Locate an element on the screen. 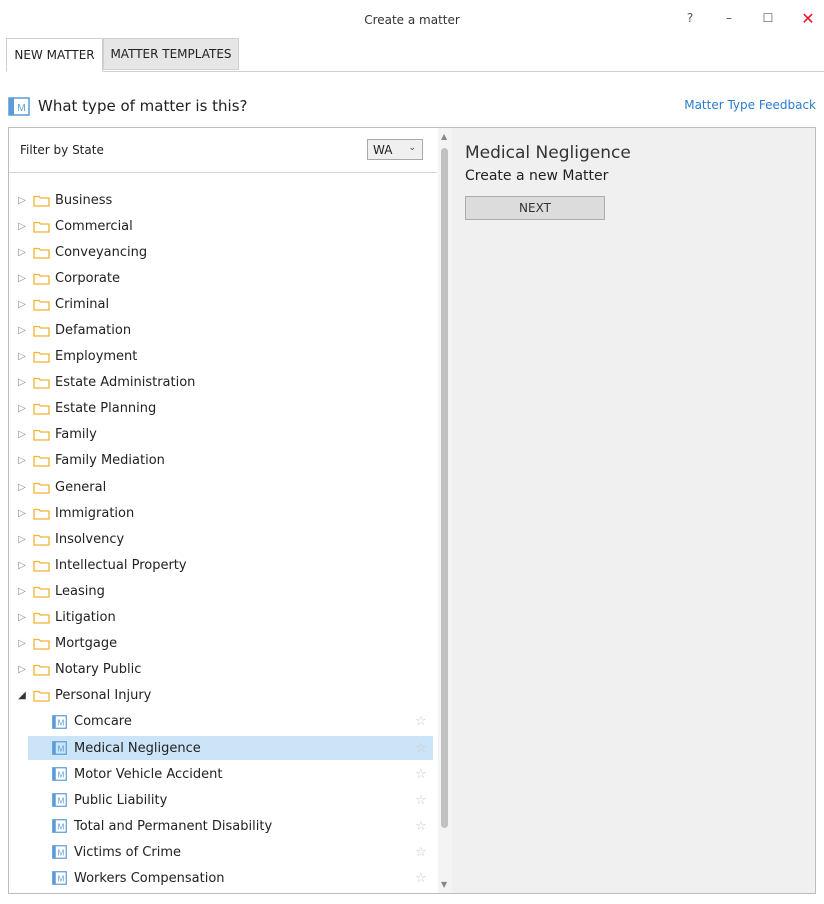 The height and width of the screenshot is (904, 824). tree-matter-label: Medical Negligence is located at coordinates (137, 748).